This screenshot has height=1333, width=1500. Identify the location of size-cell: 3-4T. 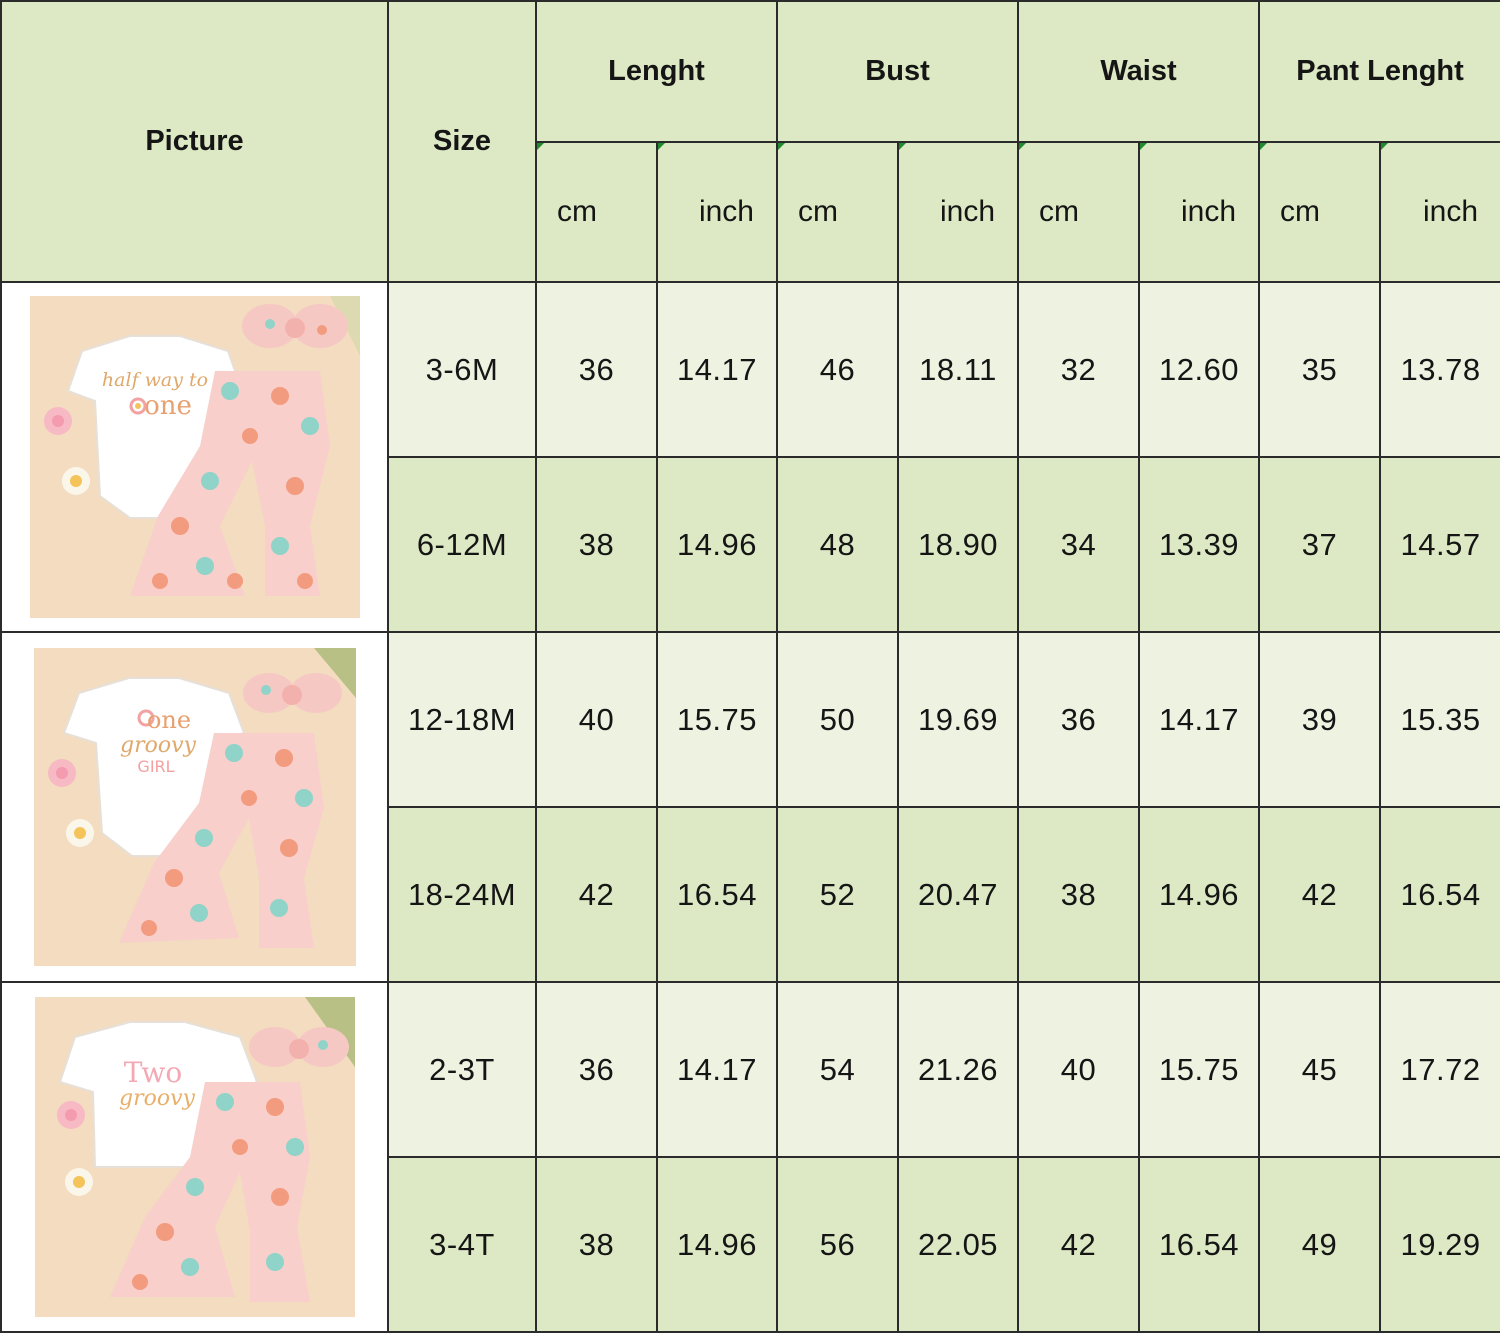
(462, 1244).